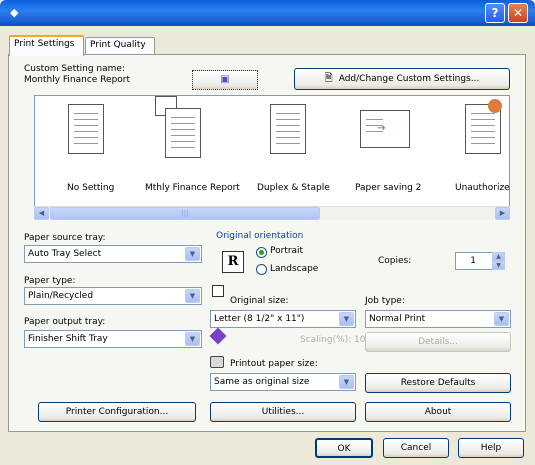 The width and height of the screenshot is (535, 465). Describe the element at coordinates (381, 128) in the screenshot. I see `arrow-right-icon: →` at that location.